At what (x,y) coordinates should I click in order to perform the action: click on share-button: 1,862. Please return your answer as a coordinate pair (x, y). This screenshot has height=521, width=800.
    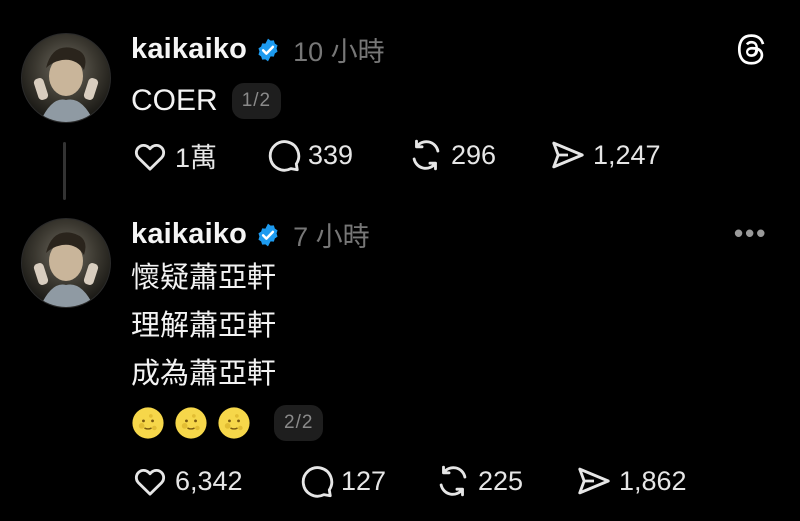
    Looking at the image, I should click on (631, 481).